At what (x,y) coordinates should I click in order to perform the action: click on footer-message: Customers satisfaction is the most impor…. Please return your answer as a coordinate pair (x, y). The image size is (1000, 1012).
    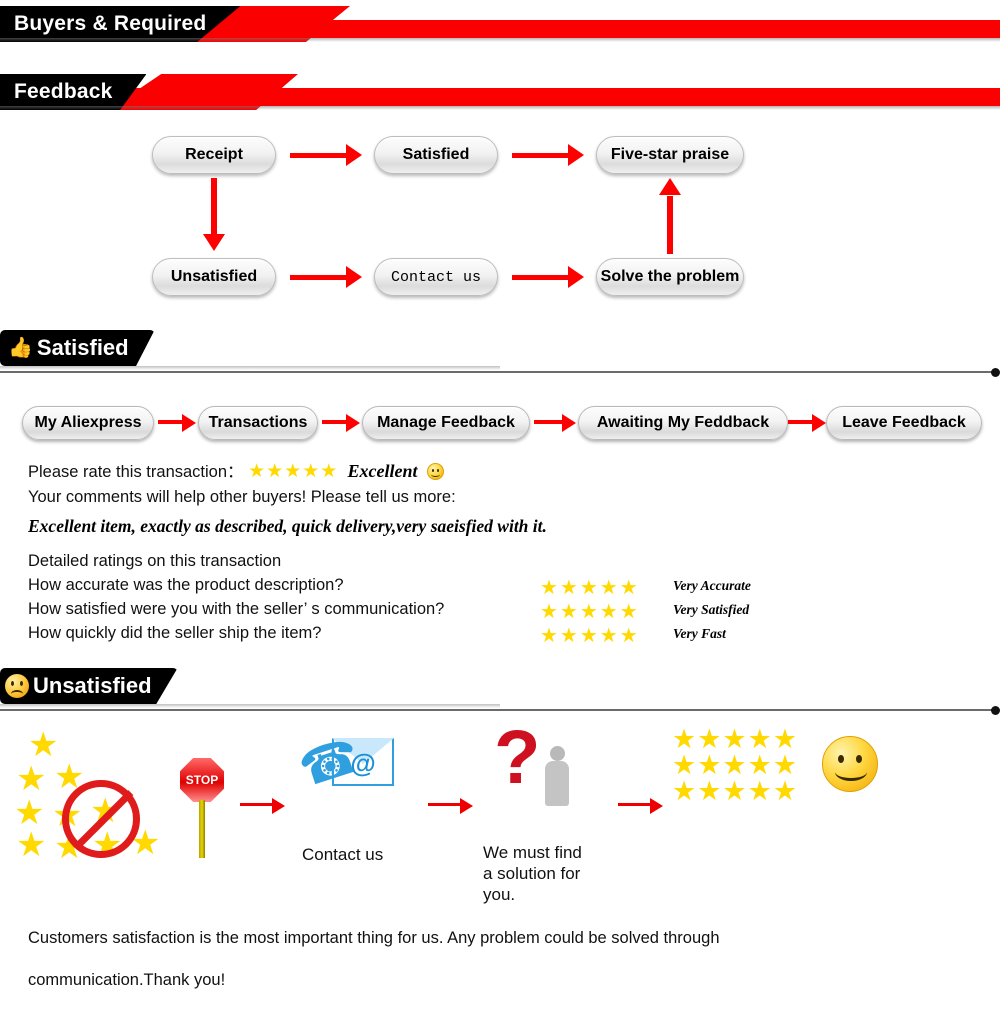
    Looking at the image, I should click on (478, 970).